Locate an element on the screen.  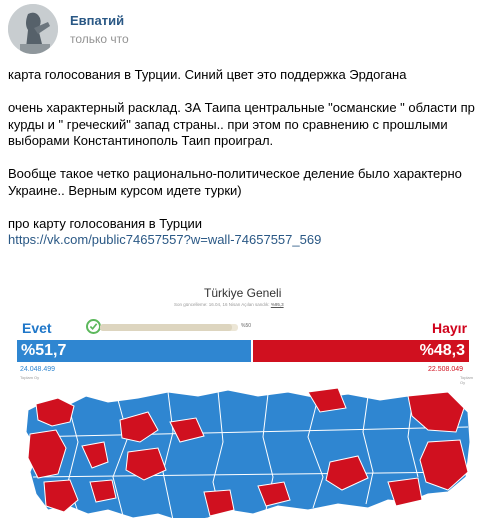
no-label: Hayır is located at coordinates (450, 328).